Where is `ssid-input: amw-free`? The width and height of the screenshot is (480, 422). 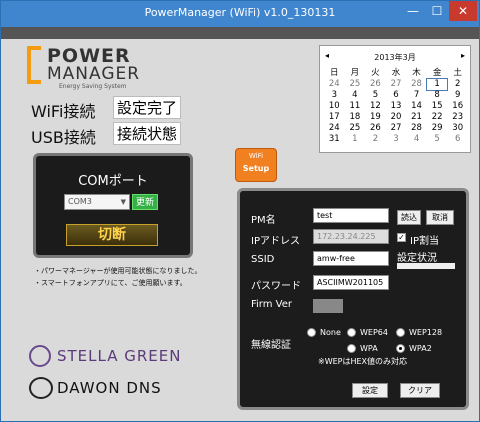
ssid-input: amw-free is located at coordinates (351, 258).